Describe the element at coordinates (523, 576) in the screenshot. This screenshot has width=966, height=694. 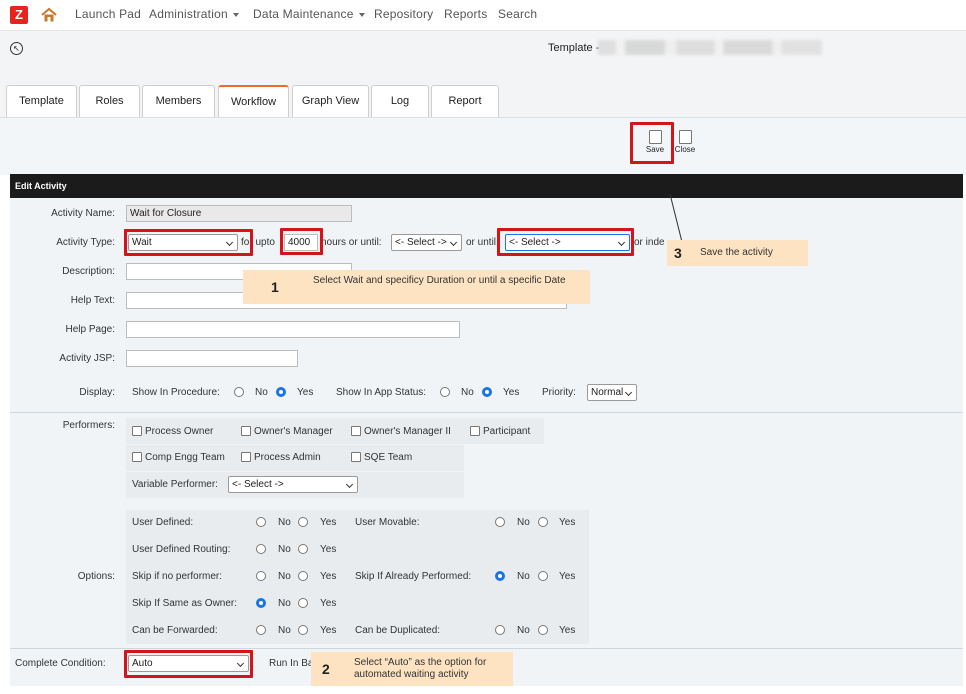
I see `skip-if-already-performed-no-label: No` at that location.